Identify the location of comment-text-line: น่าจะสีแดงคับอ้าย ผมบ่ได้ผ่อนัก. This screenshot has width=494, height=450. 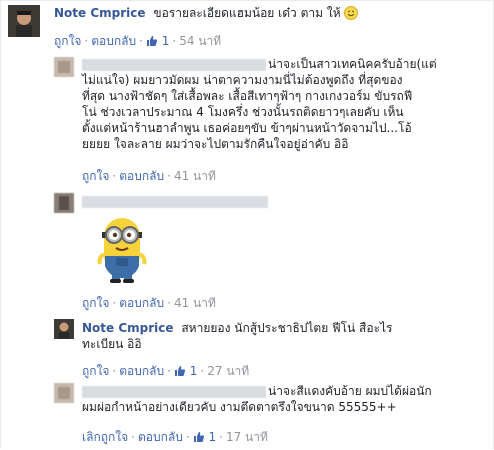
(350, 391).